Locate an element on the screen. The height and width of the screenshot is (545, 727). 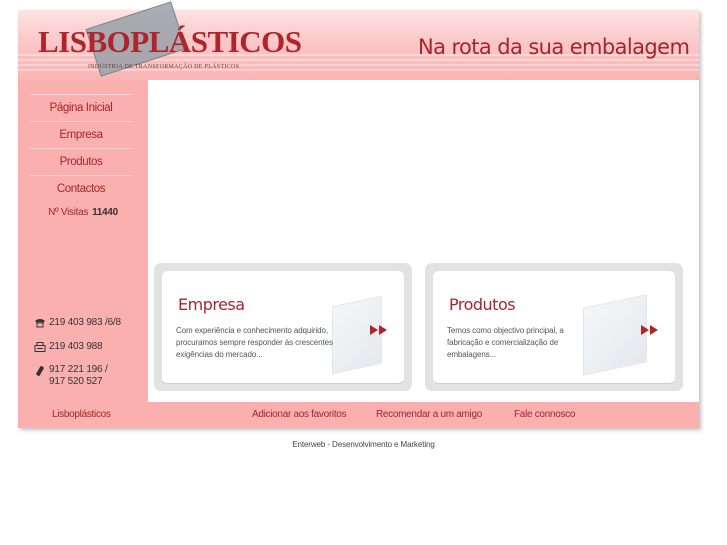
logo-subtitle: INDÚSTRIA DE TRANSFORMAÇÃO DE PLÁSTICOS is located at coordinates (164, 67).